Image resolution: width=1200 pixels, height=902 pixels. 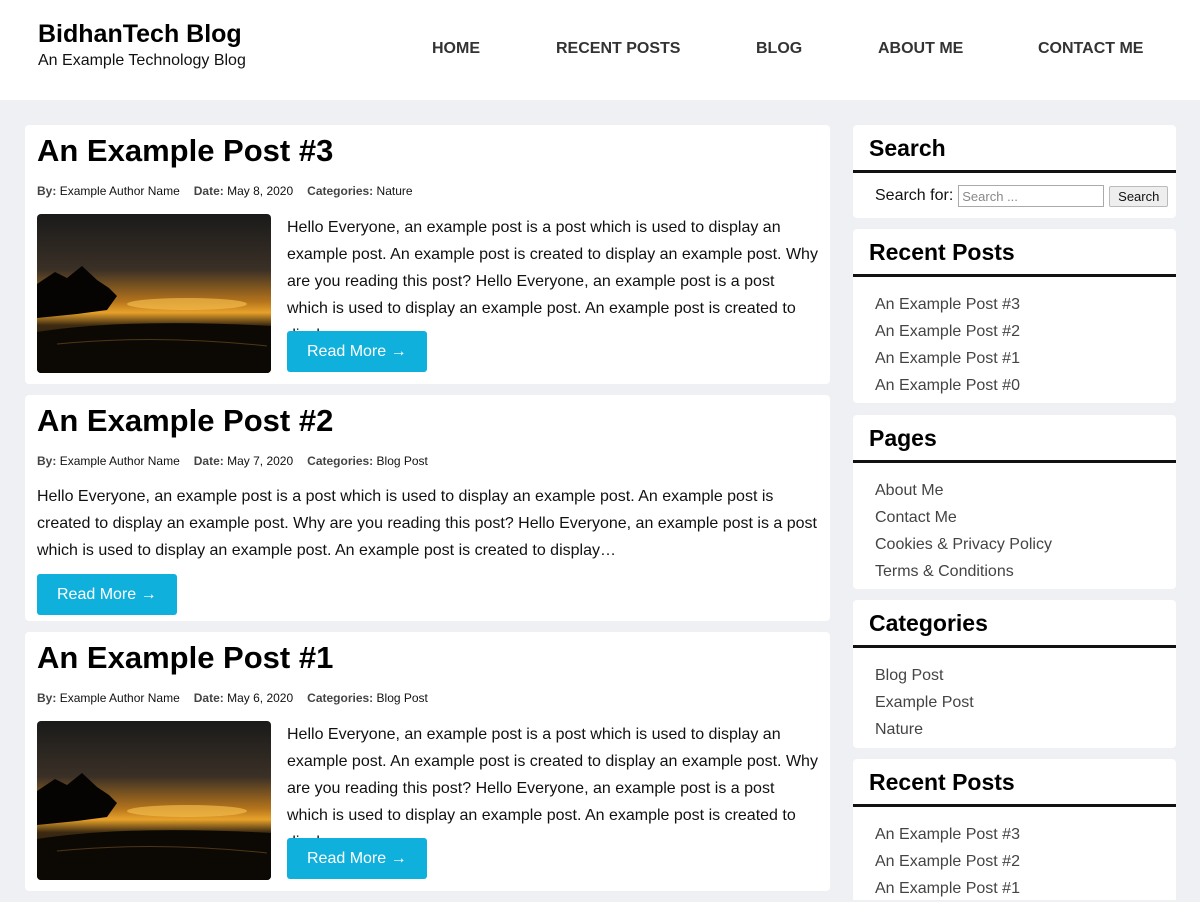 What do you see at coordinates (1139, 196) in the screenshot?
I see `search-button: Search` at bounding box center [1139, 196].